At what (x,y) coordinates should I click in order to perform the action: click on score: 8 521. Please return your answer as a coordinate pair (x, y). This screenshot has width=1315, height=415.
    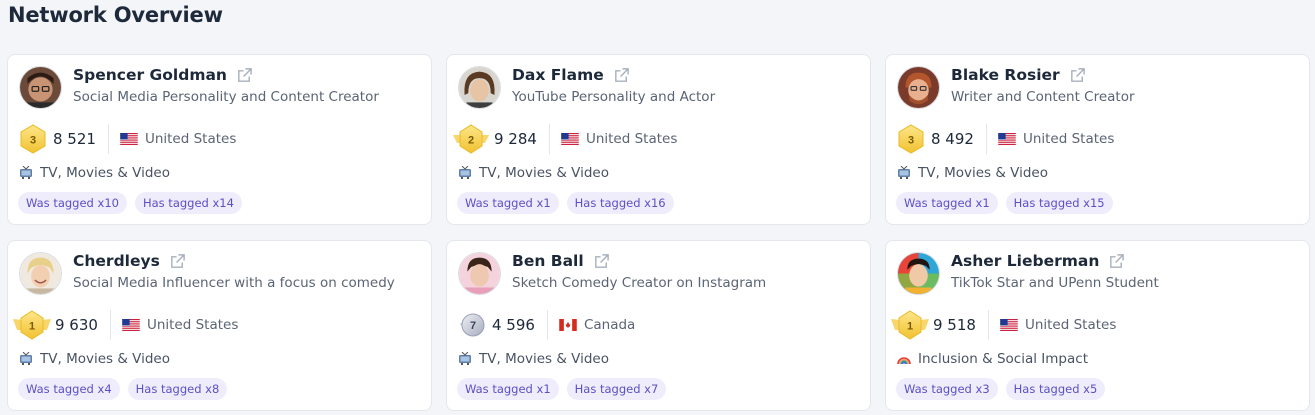
    Looking at the image, I should click on (74, 139).